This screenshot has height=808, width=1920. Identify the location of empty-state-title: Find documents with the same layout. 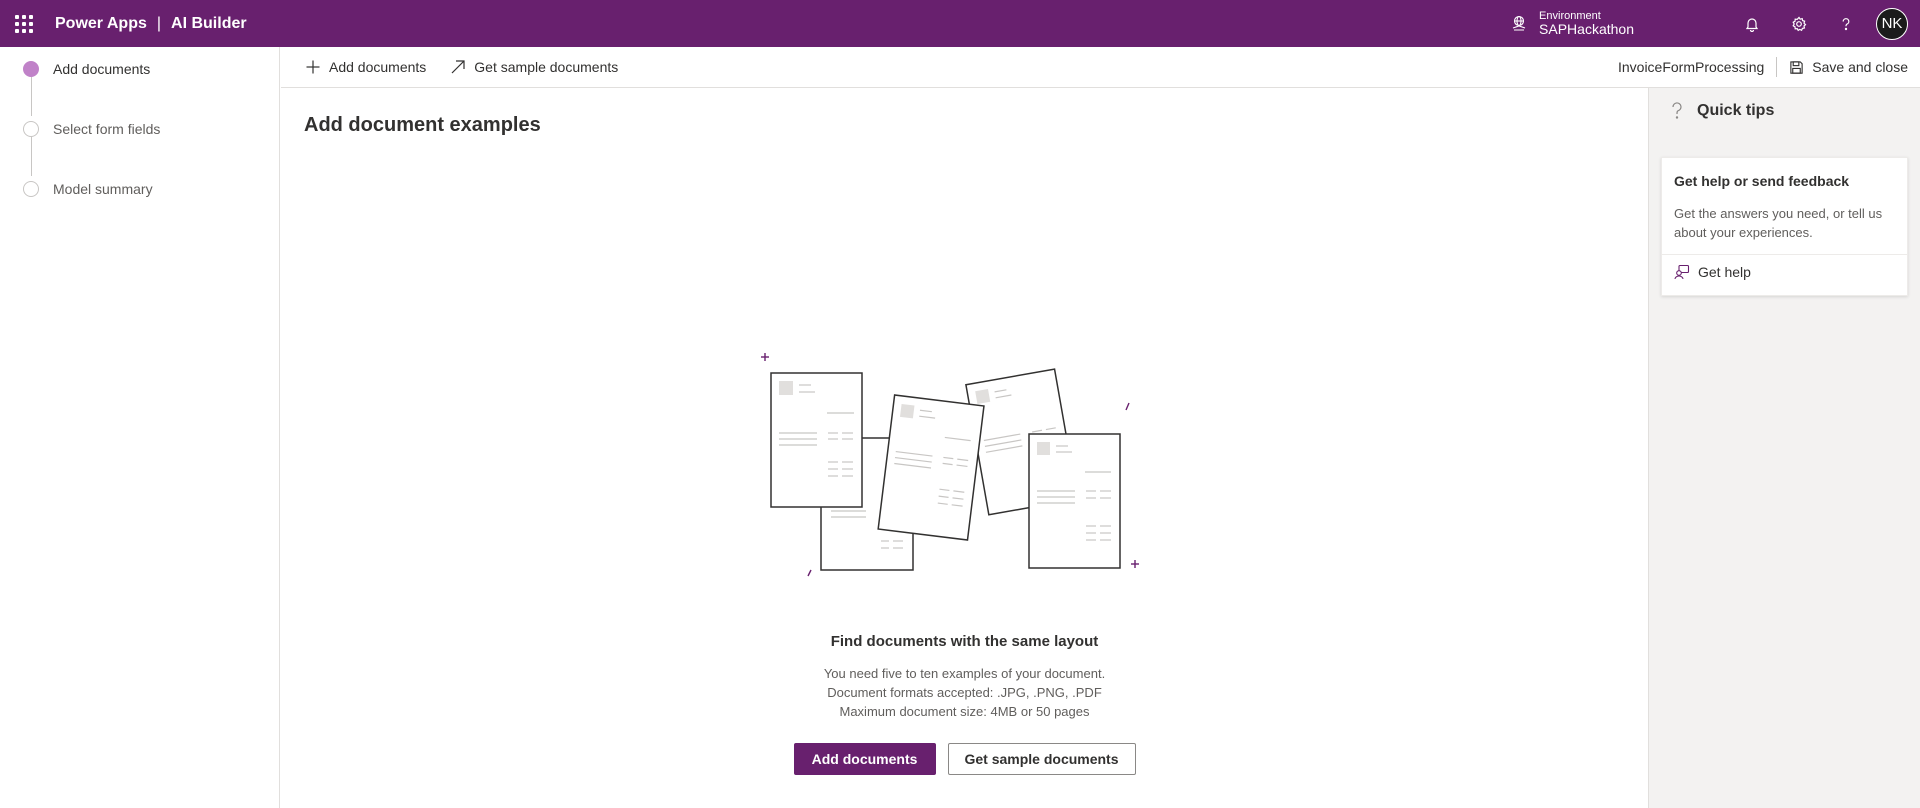
(964, 641).